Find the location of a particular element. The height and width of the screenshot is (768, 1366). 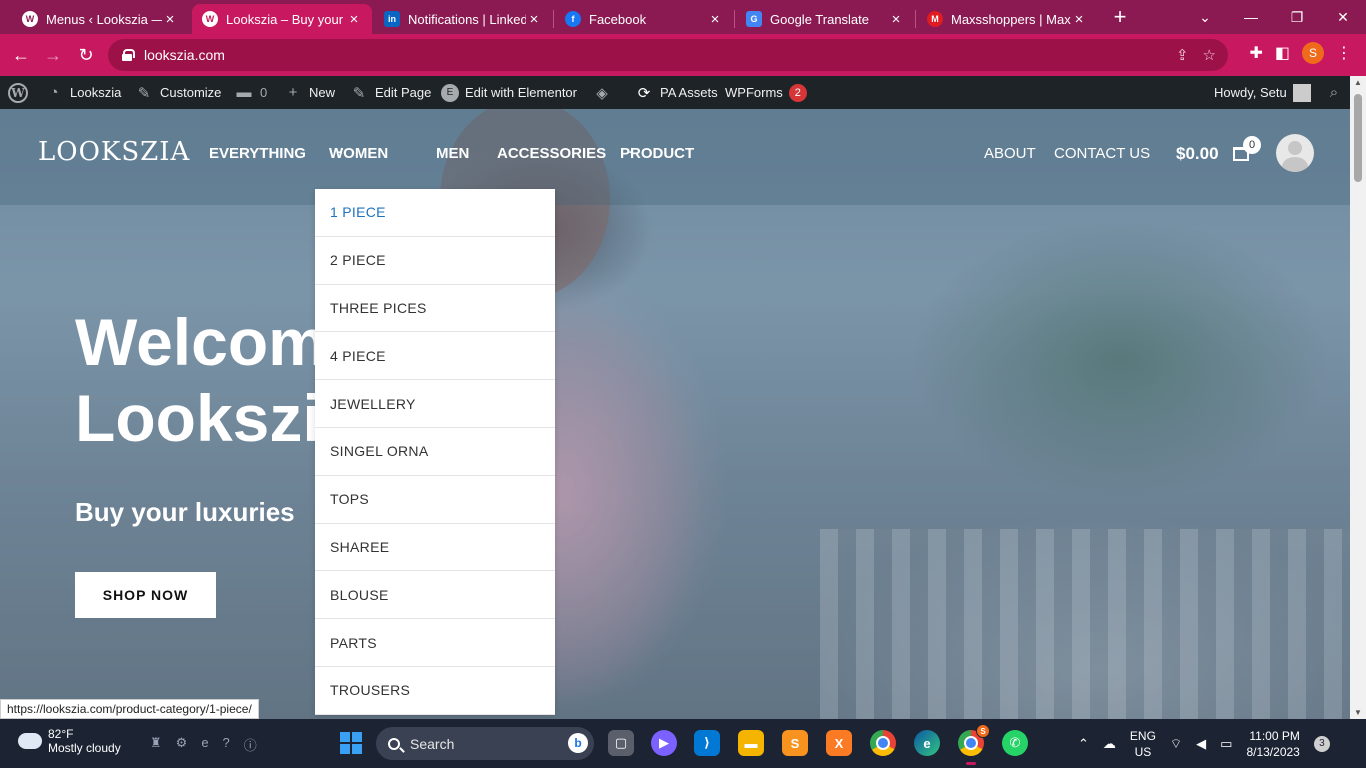

start-button is located at coordinates (351, 743).